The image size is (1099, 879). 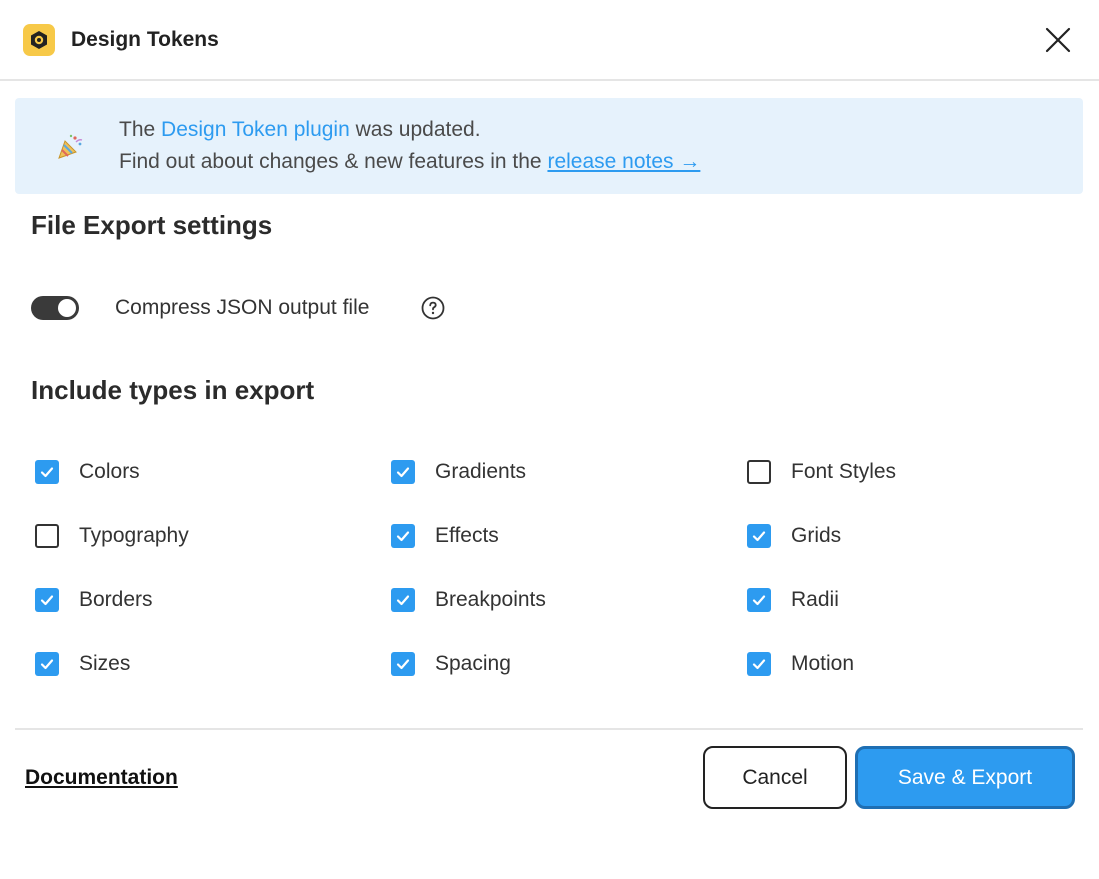 I want to click on checkbox-borders: Borders, so click(x=94, y=600).